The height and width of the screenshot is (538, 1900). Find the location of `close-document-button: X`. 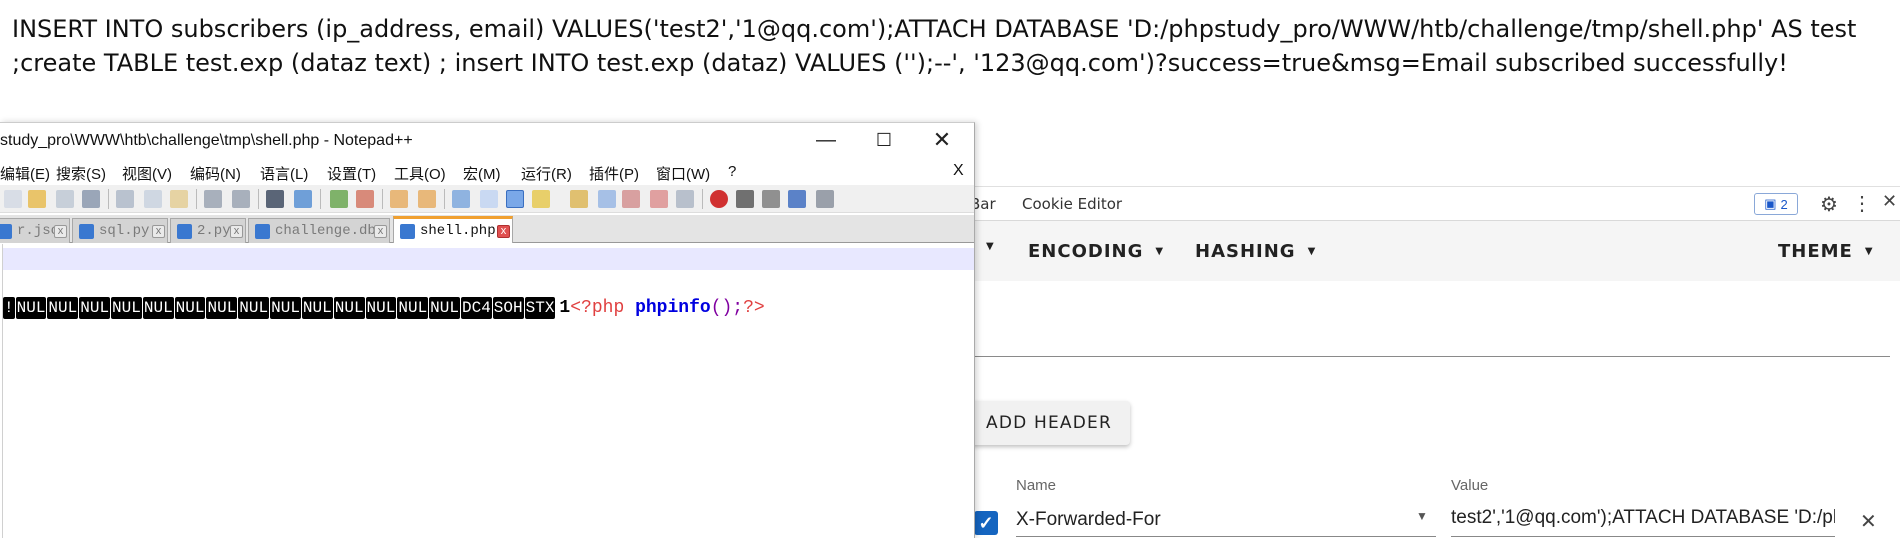

close-document-button: X is located at coordinates (958, 171).